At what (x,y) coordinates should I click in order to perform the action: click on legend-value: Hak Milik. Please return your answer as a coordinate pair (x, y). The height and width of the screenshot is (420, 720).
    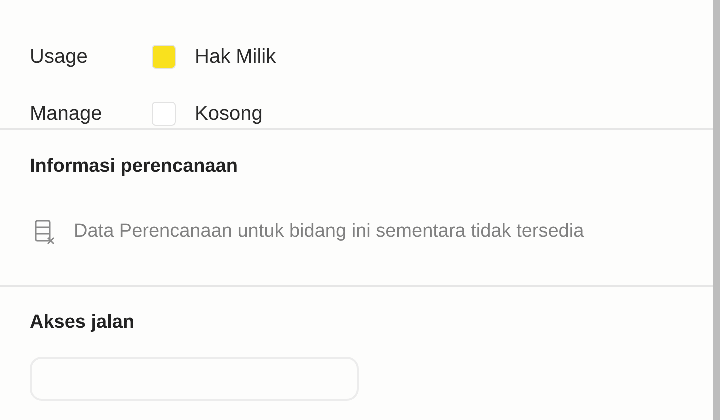
    Looking at the image, I should click on (235, 57).